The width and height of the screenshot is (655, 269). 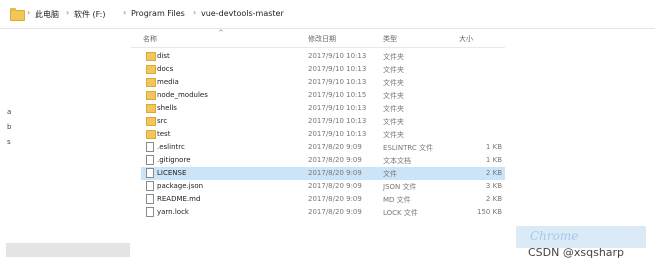 What do you see at coordinates (489, 212) in the screenshot?
I see `file-size: 150 KB` at bounding box center [489, 212].